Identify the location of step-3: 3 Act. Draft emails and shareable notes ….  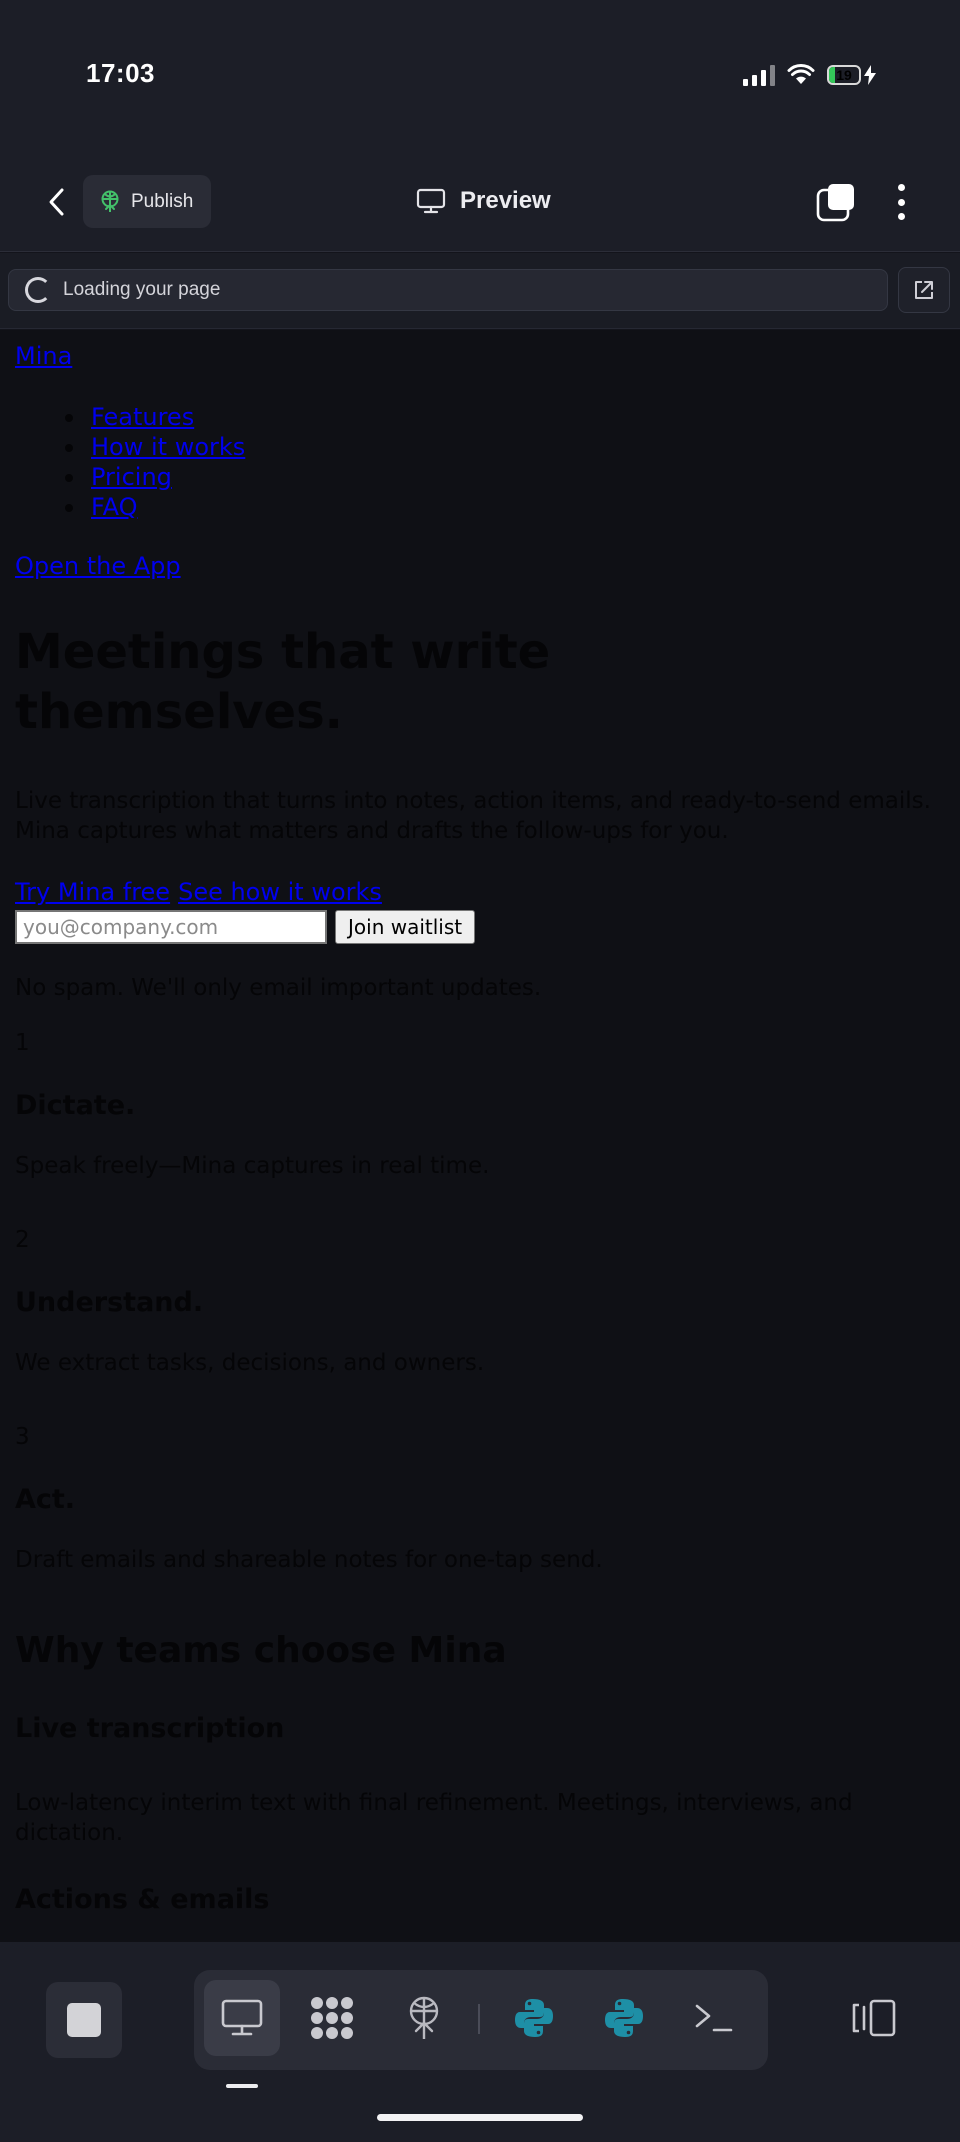
(309, 1498).